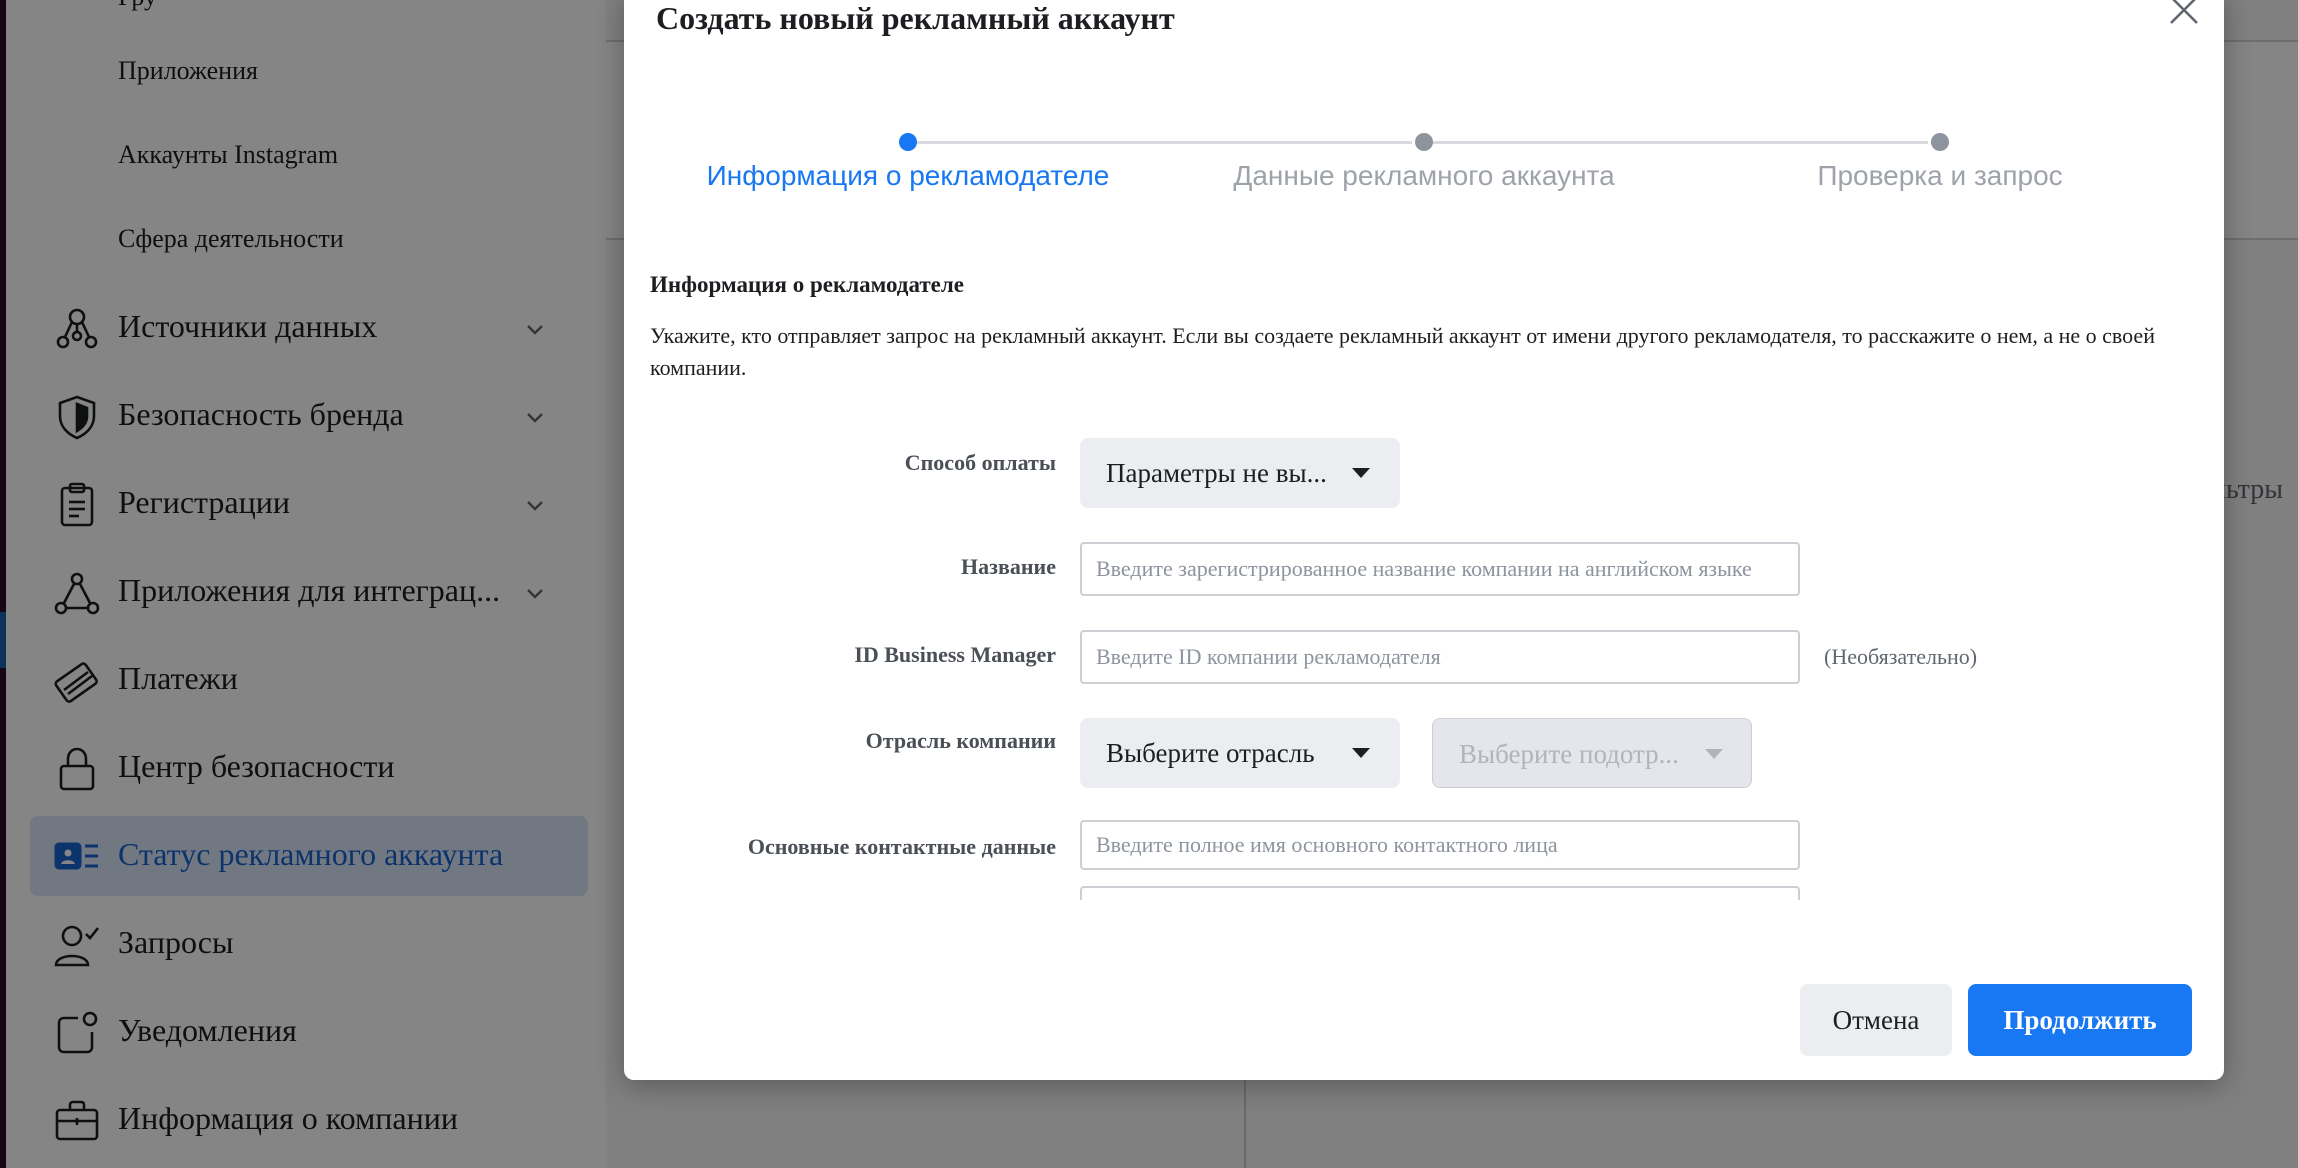 This screenshot has height=1168, width=2298. I want to click on payment-method-label: Способ оплаты, so click(980, 462).